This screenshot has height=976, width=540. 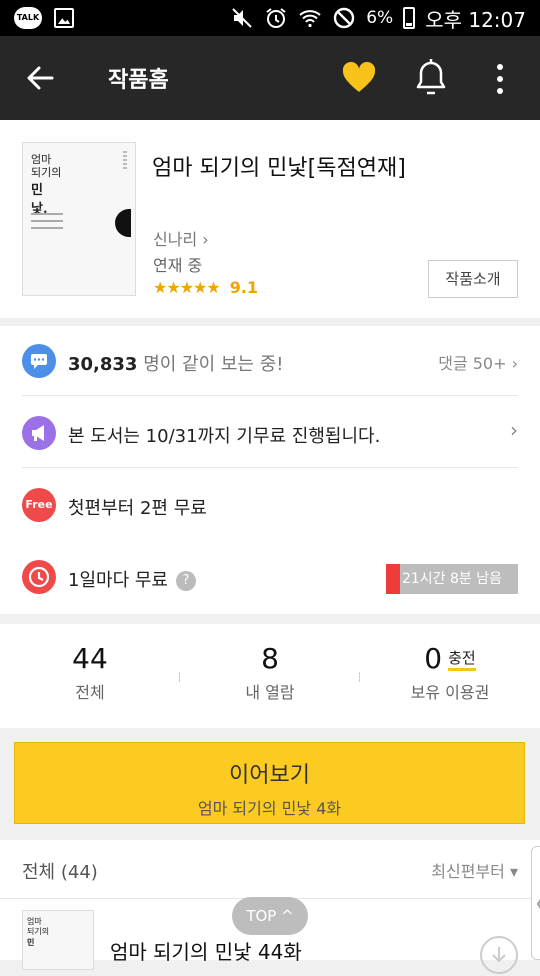 What do you see at coordinates (270, 505) in the screenshot?
I see `free-row: Free 첫편부터 2편 무료` at bounding box center [270, 505].